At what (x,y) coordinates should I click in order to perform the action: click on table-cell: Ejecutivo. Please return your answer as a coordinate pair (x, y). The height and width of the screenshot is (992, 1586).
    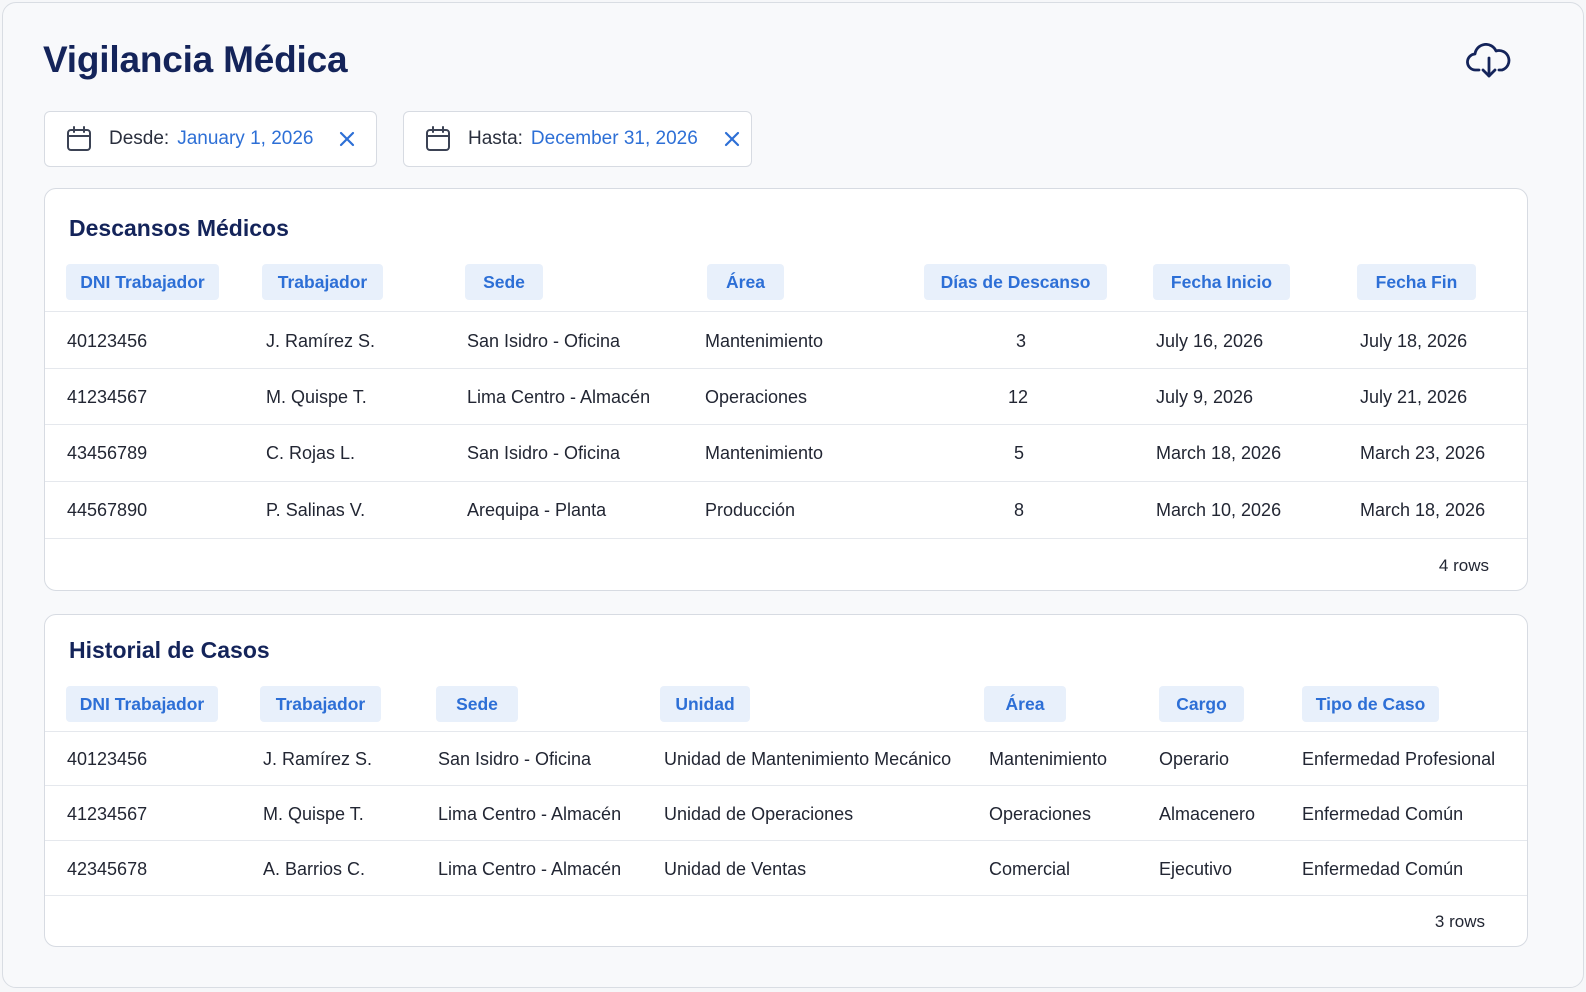
    Looking at the image, I should click on (1196, 869).